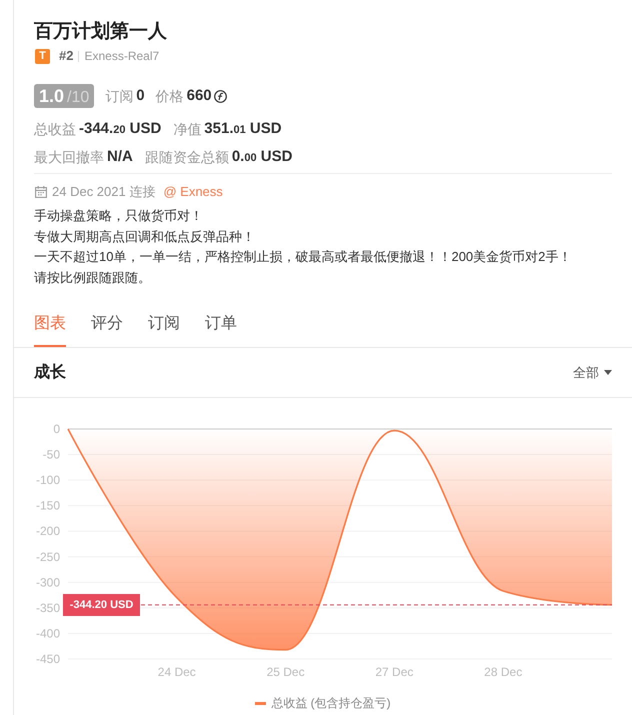 The height and width of the screenshot is (715, 632). I want to click on stat-label: 订阅, so click(119, 96).